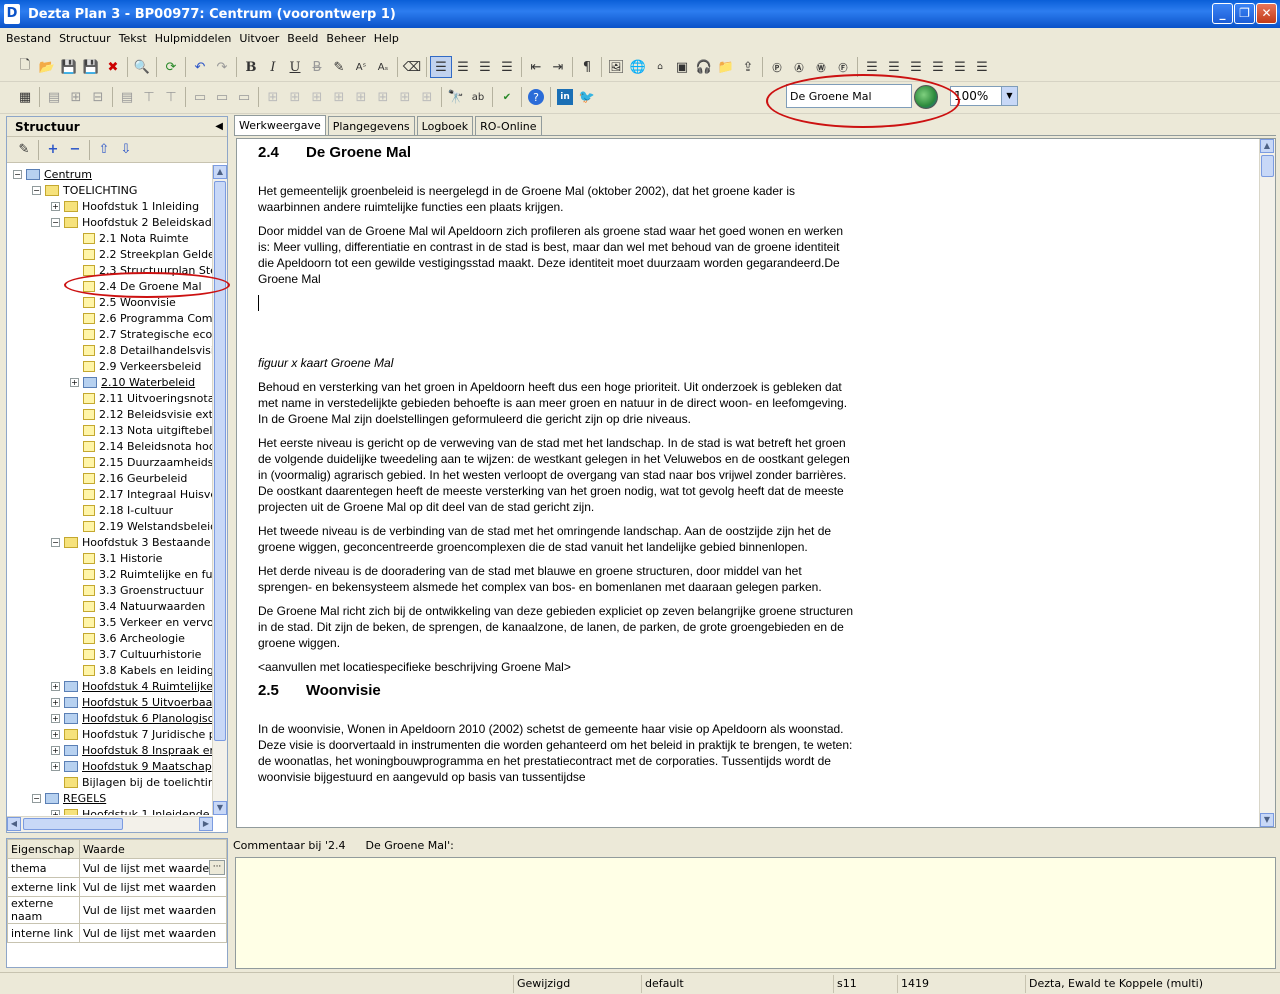  Describe the element at coordinates (960, 67) in the screenshot. I see `list-style-5-icon: ☰` at that location.